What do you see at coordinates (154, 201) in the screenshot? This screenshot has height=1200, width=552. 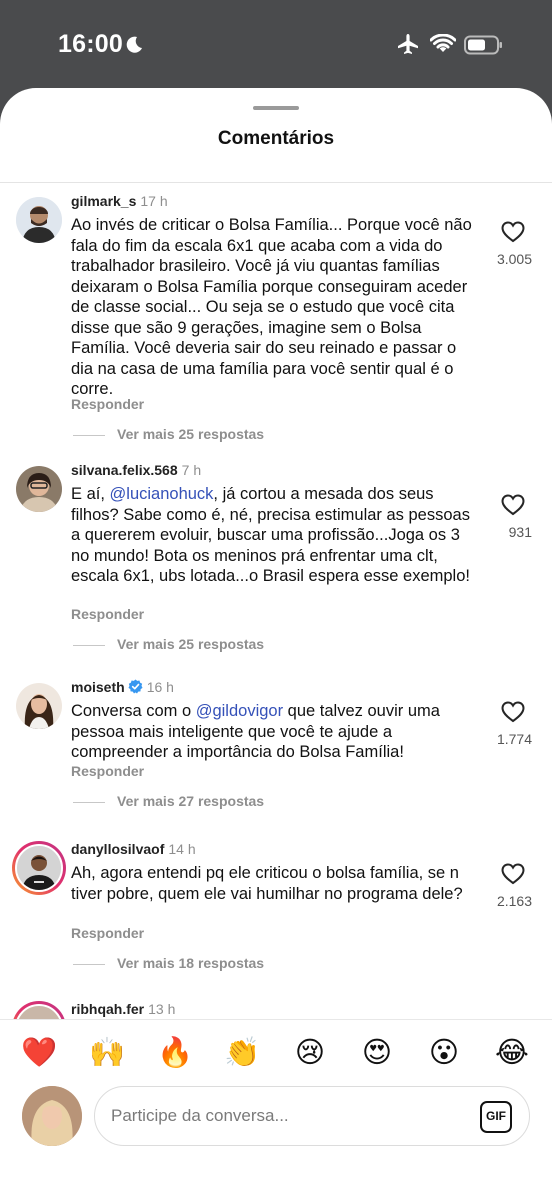 I see `comment-time: 17 h` at bounding box center [154, 201].